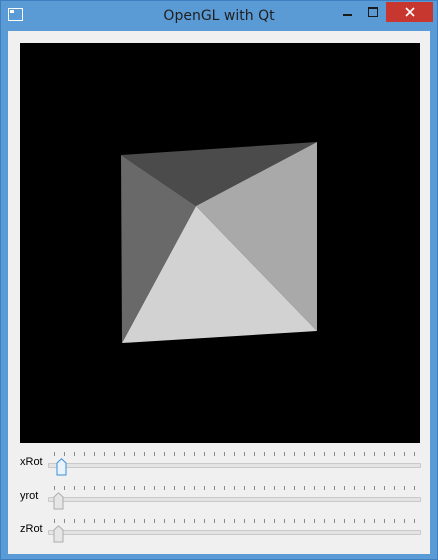 This screenshot has height=560, width=438. What do you see at coordinates (61, 467) in the screenshot?
I see `slider-handle-xrot` at bounding box center [61, 467].